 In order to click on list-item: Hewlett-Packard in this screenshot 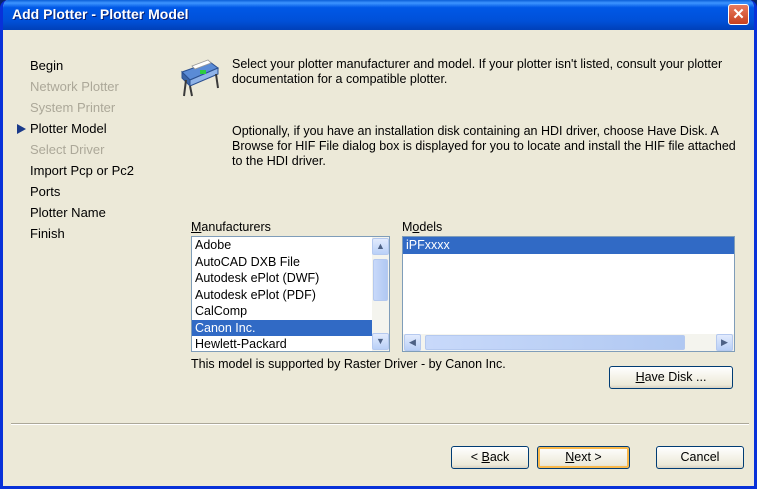, I will do `click(290, 343)`.